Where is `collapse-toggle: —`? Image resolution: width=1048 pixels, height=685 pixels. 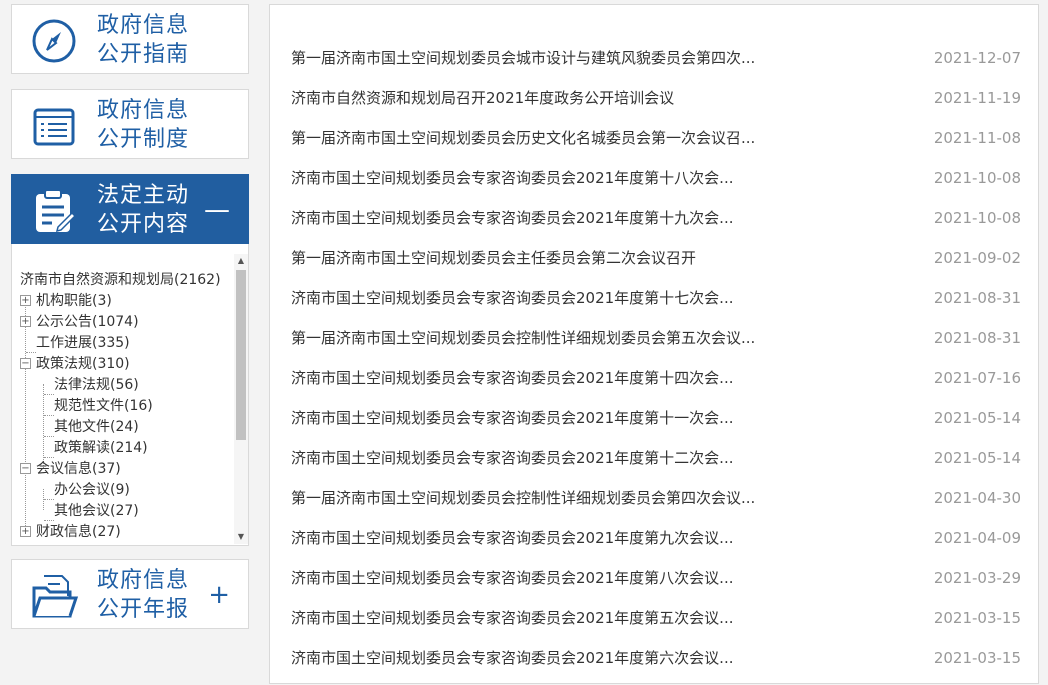
collapse-toggle: — is located at coordinates (217, 210).